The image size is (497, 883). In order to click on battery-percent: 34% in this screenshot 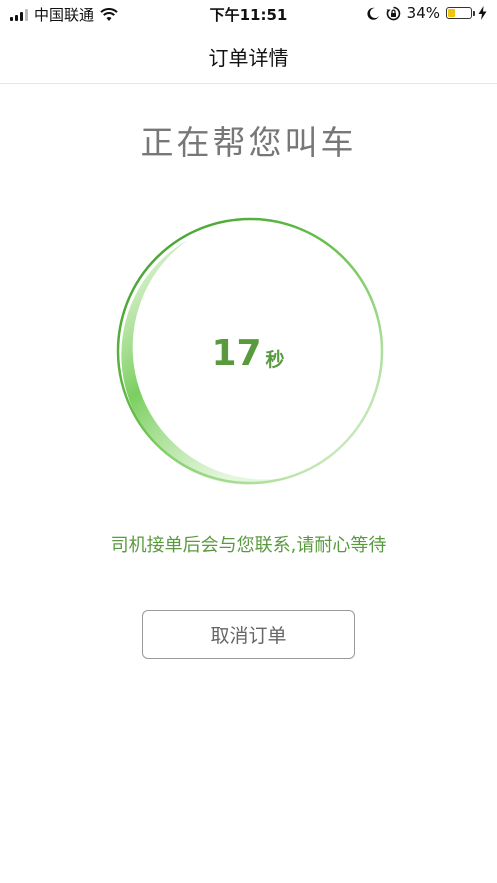, I will do `click(423, 13)`.